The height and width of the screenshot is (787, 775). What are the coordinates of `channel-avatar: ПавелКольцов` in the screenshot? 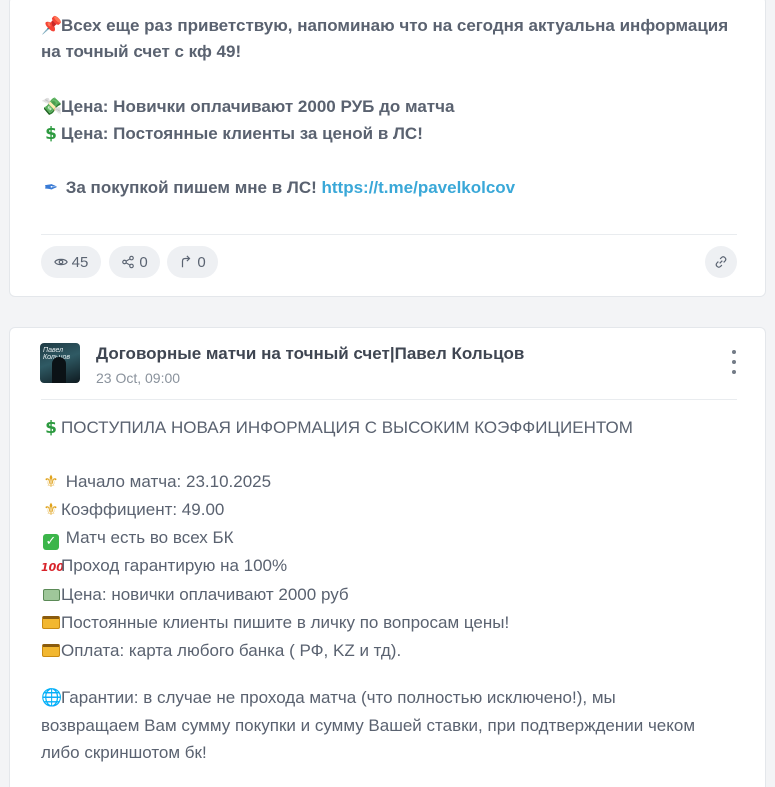 It's located at (60, 363).